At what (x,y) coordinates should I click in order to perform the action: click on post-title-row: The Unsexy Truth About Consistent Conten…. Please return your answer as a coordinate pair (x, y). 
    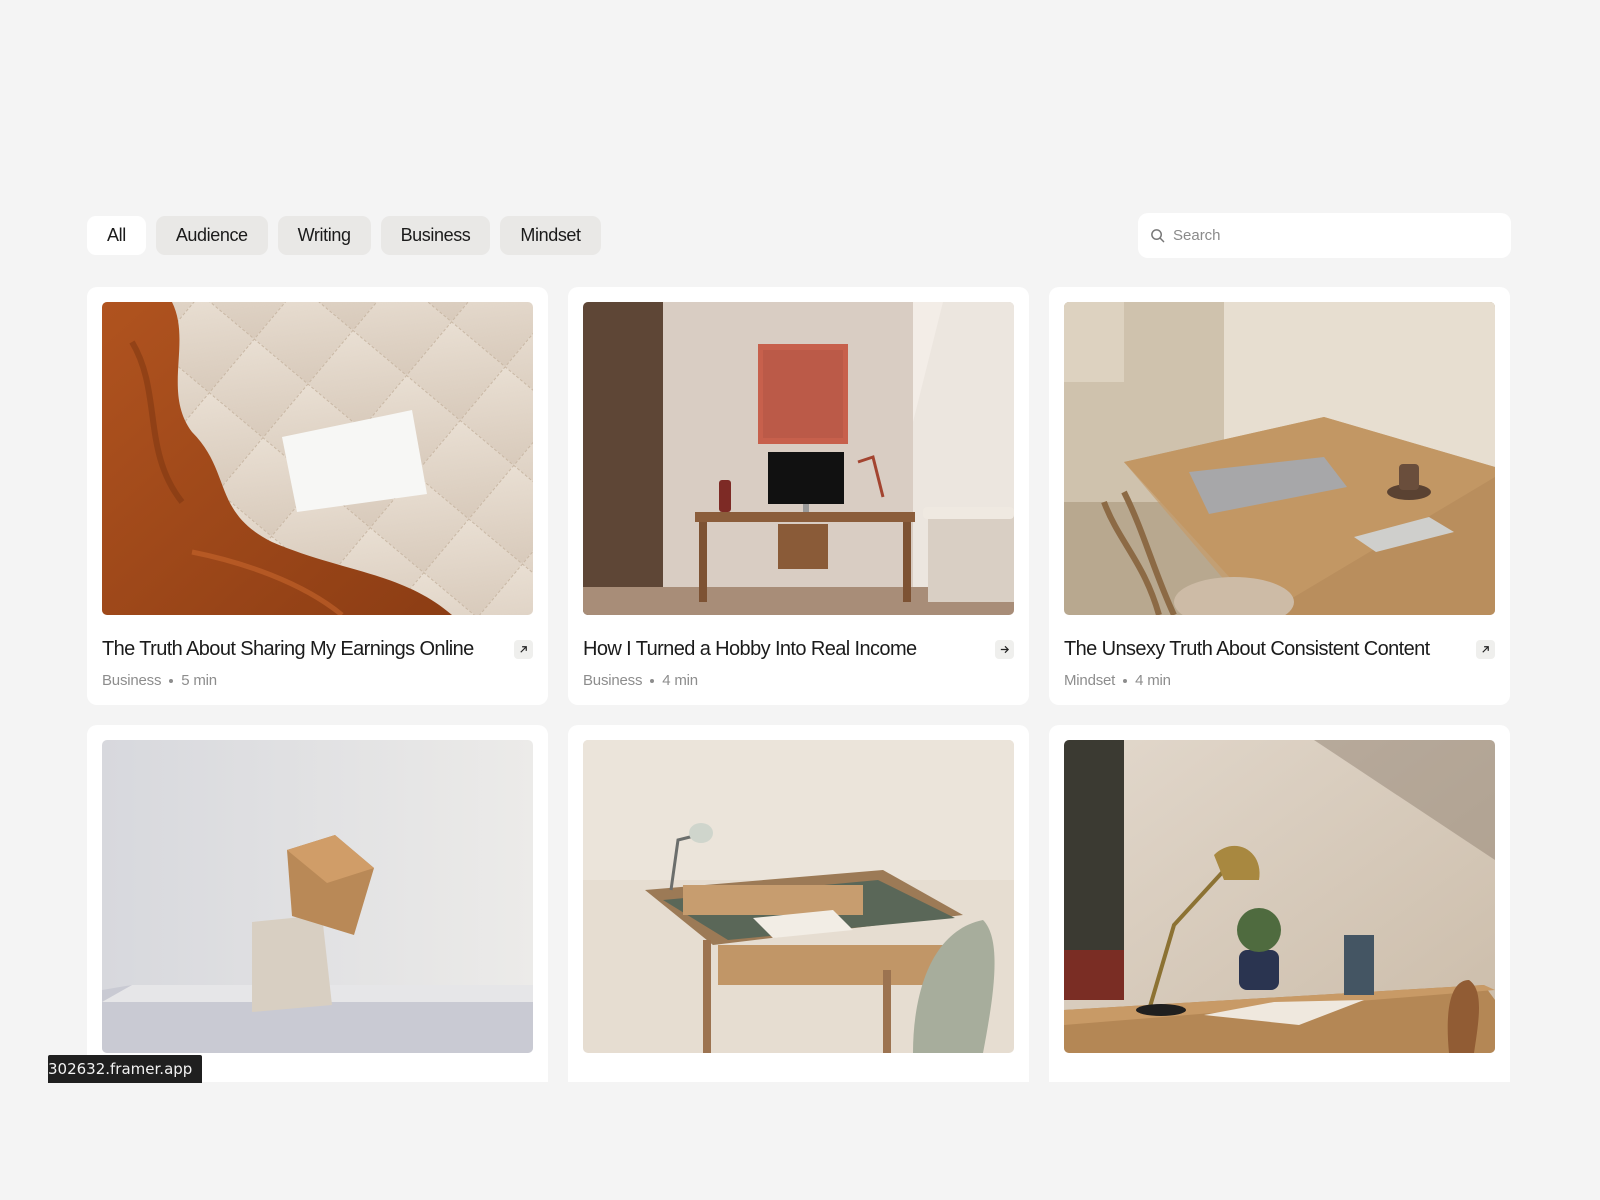
    Looking at the image, I should click on (1279, 649).